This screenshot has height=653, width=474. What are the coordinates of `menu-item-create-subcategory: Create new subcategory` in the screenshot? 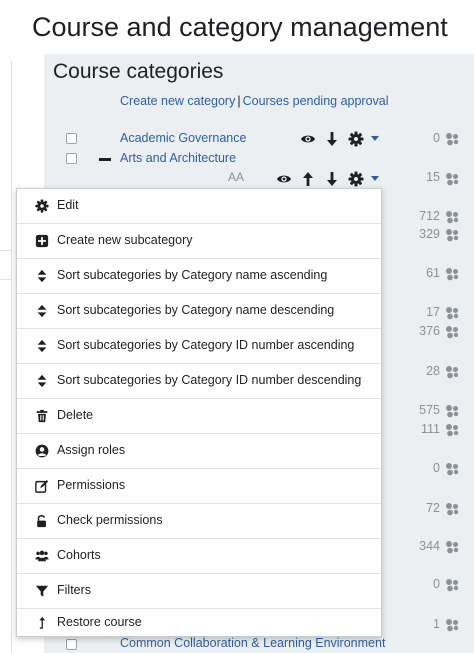 It's located at (199, 241).